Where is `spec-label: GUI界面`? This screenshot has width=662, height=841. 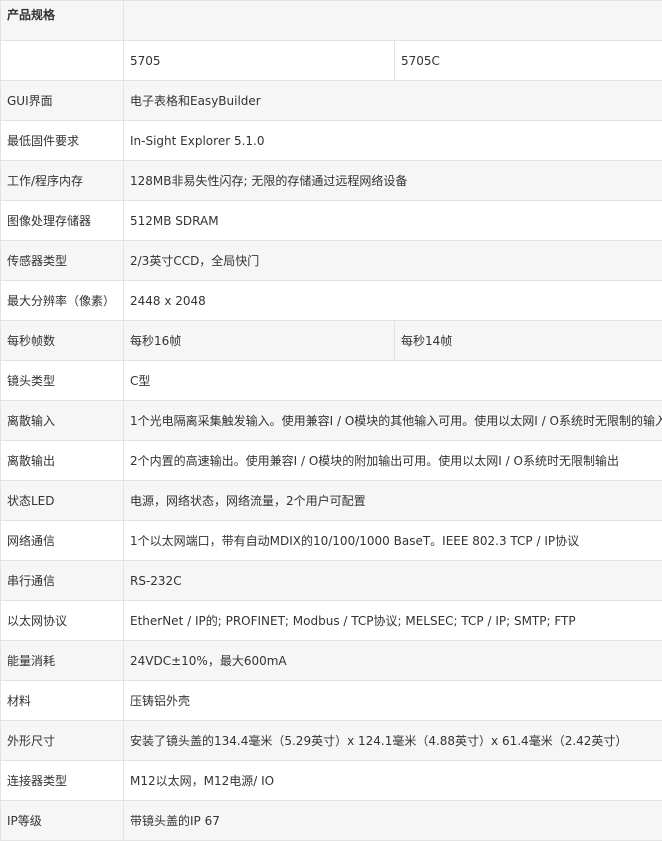
spec-label: GUI界面 is located at coordinates (62, 101).